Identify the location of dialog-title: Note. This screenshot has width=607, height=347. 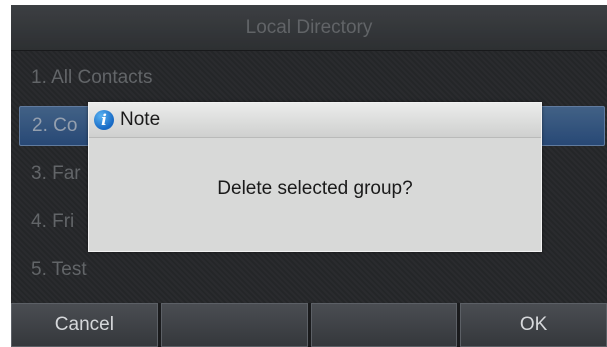
(140, 119).